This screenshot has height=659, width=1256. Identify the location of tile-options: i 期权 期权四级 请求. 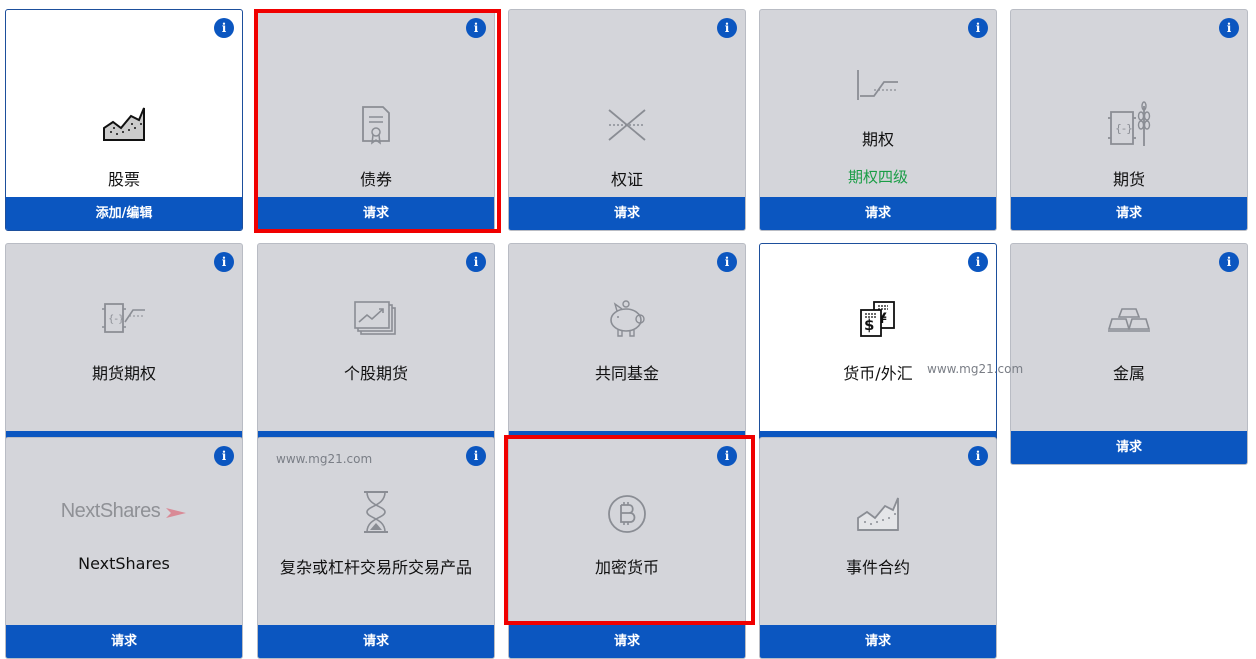
(878, 120).